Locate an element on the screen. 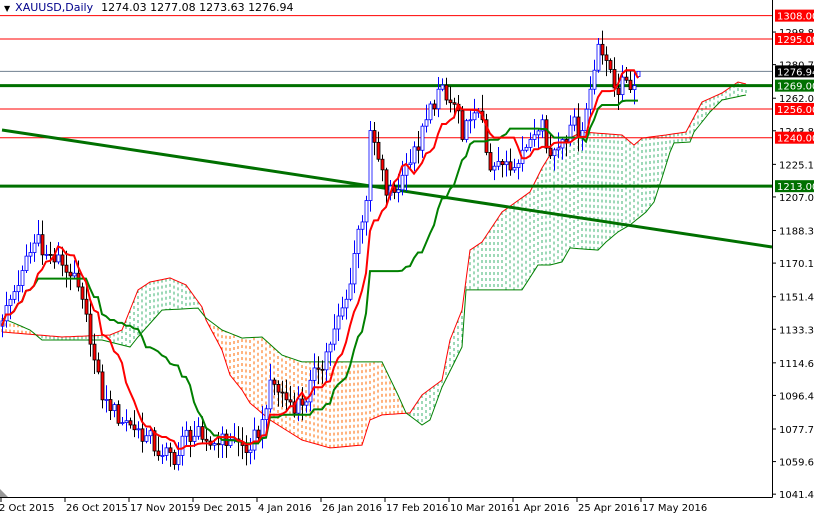 This screenshot has height=514, width=814. x-tick-label: 4 Jan 2016 is located at coordinates (285, 508).